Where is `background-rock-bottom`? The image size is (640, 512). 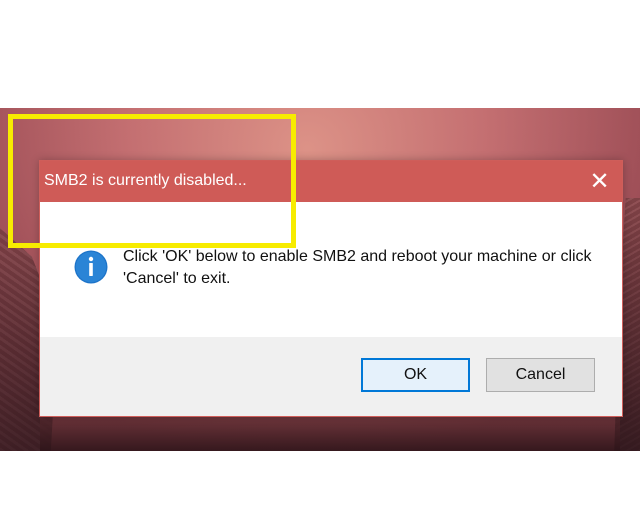 background-rock-bottom is located at coordinates (330, 432).